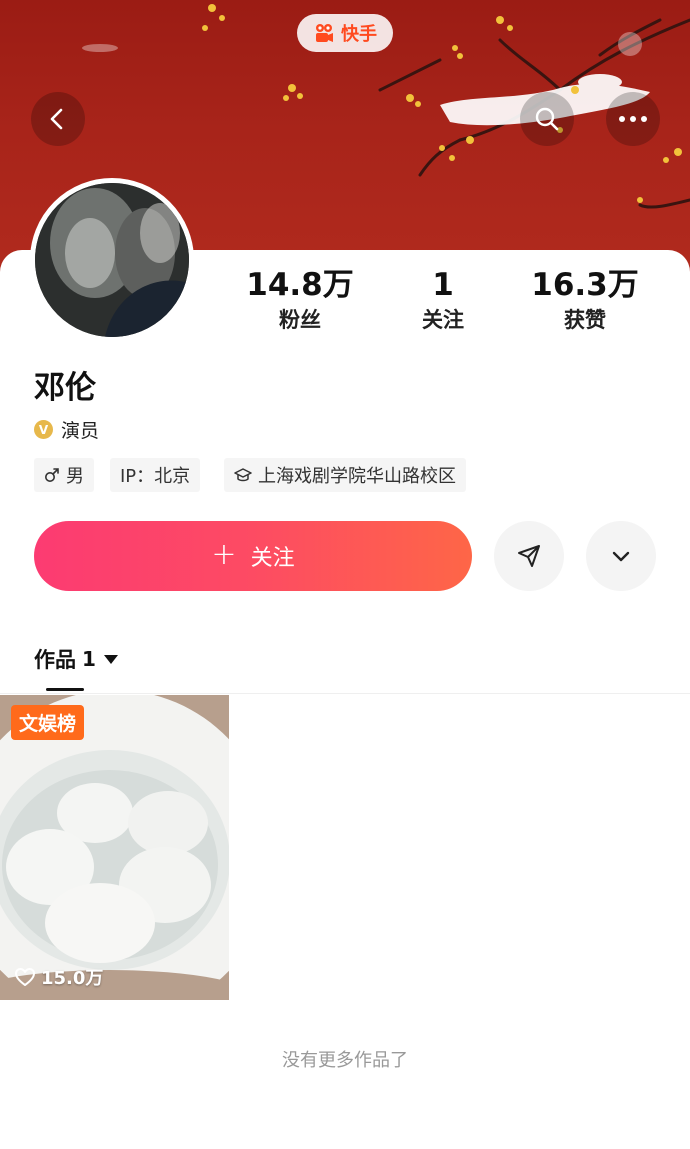  What do you see at coordinates (75, 476) in the screenshot?
I see `gender-text: 男` at bounding box center [75, 476].